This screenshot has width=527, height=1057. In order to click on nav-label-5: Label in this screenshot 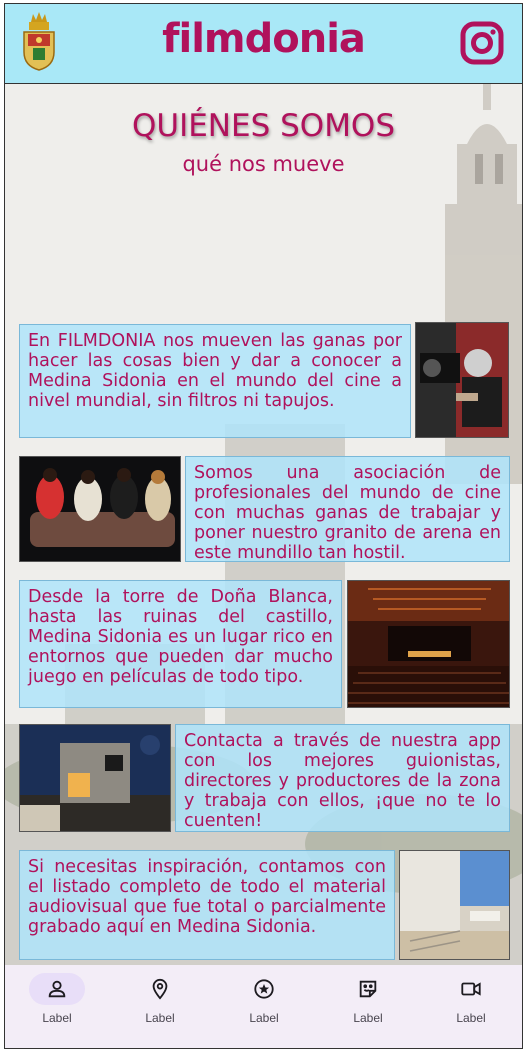, I will do `click(471, 1018)`.